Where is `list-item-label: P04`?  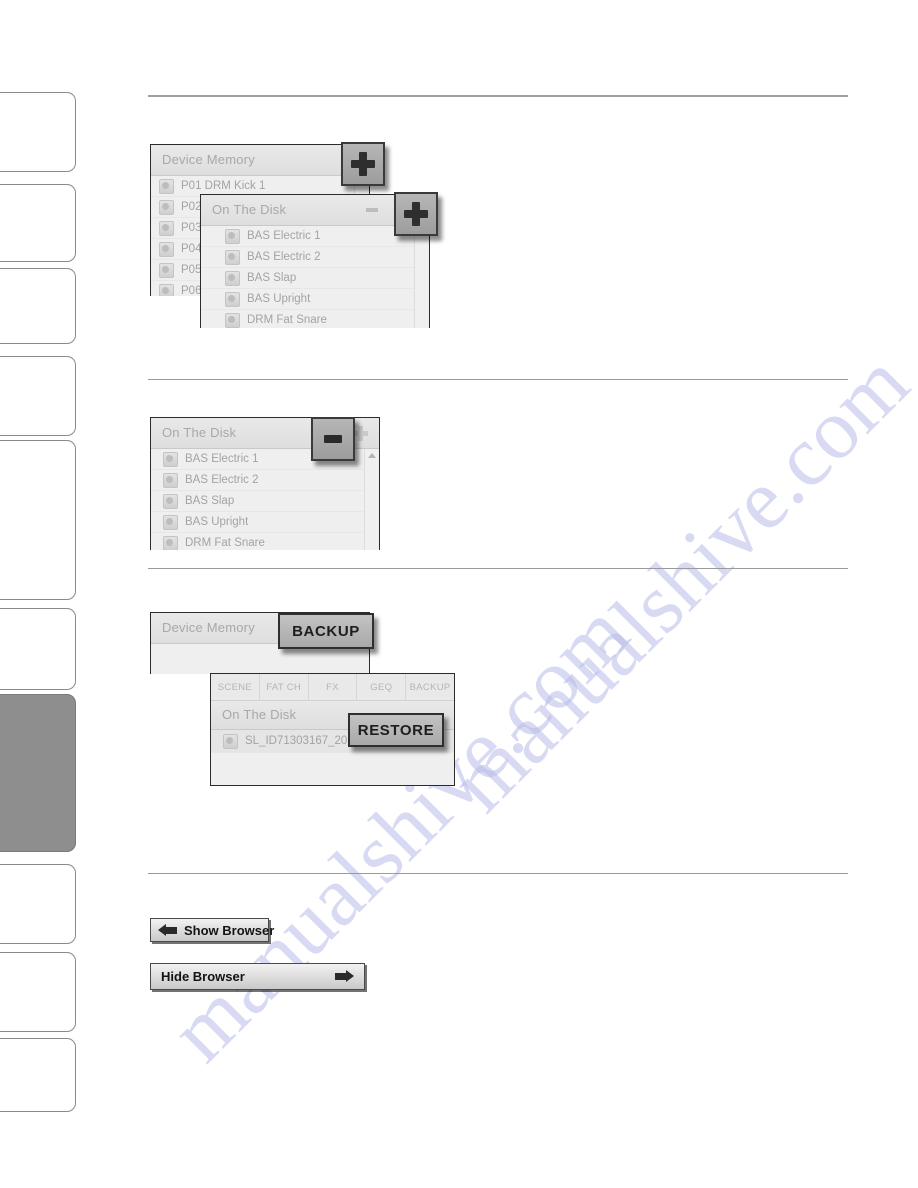 list-item-label: P04 is located at coordinates (191, 249).